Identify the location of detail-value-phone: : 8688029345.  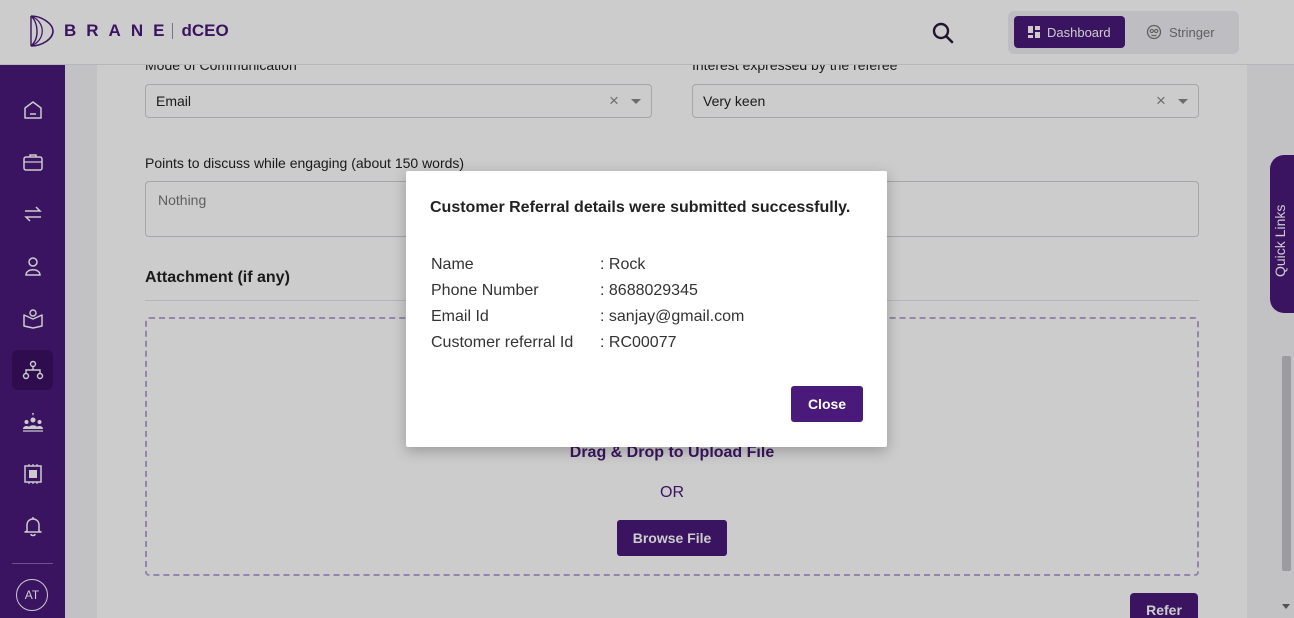
(649, 290).